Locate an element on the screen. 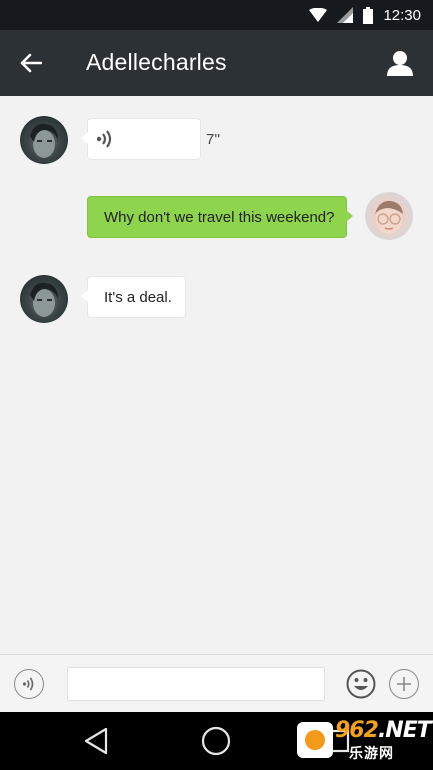 The height and width of the screenshot is (770, 433). nav-home-icon is located at coordinates (216, 741).